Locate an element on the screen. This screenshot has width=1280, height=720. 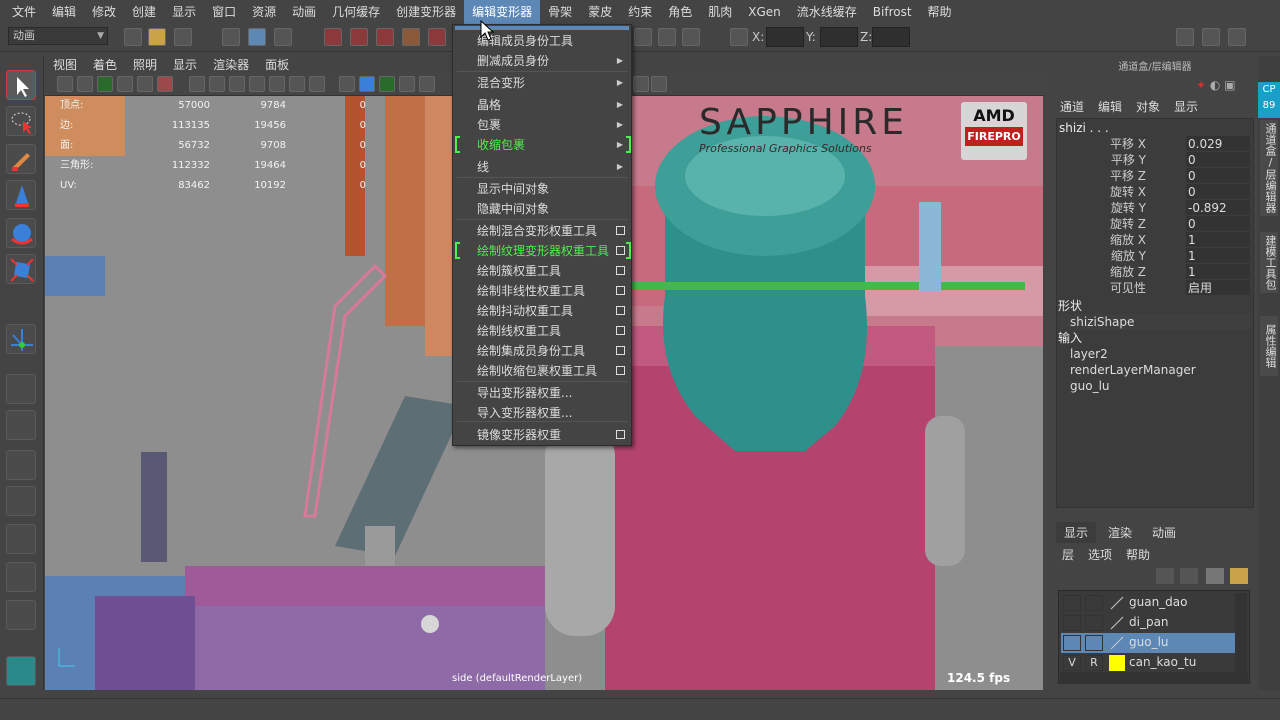
lasso-tool-icon is located at coordinates (21, 121).